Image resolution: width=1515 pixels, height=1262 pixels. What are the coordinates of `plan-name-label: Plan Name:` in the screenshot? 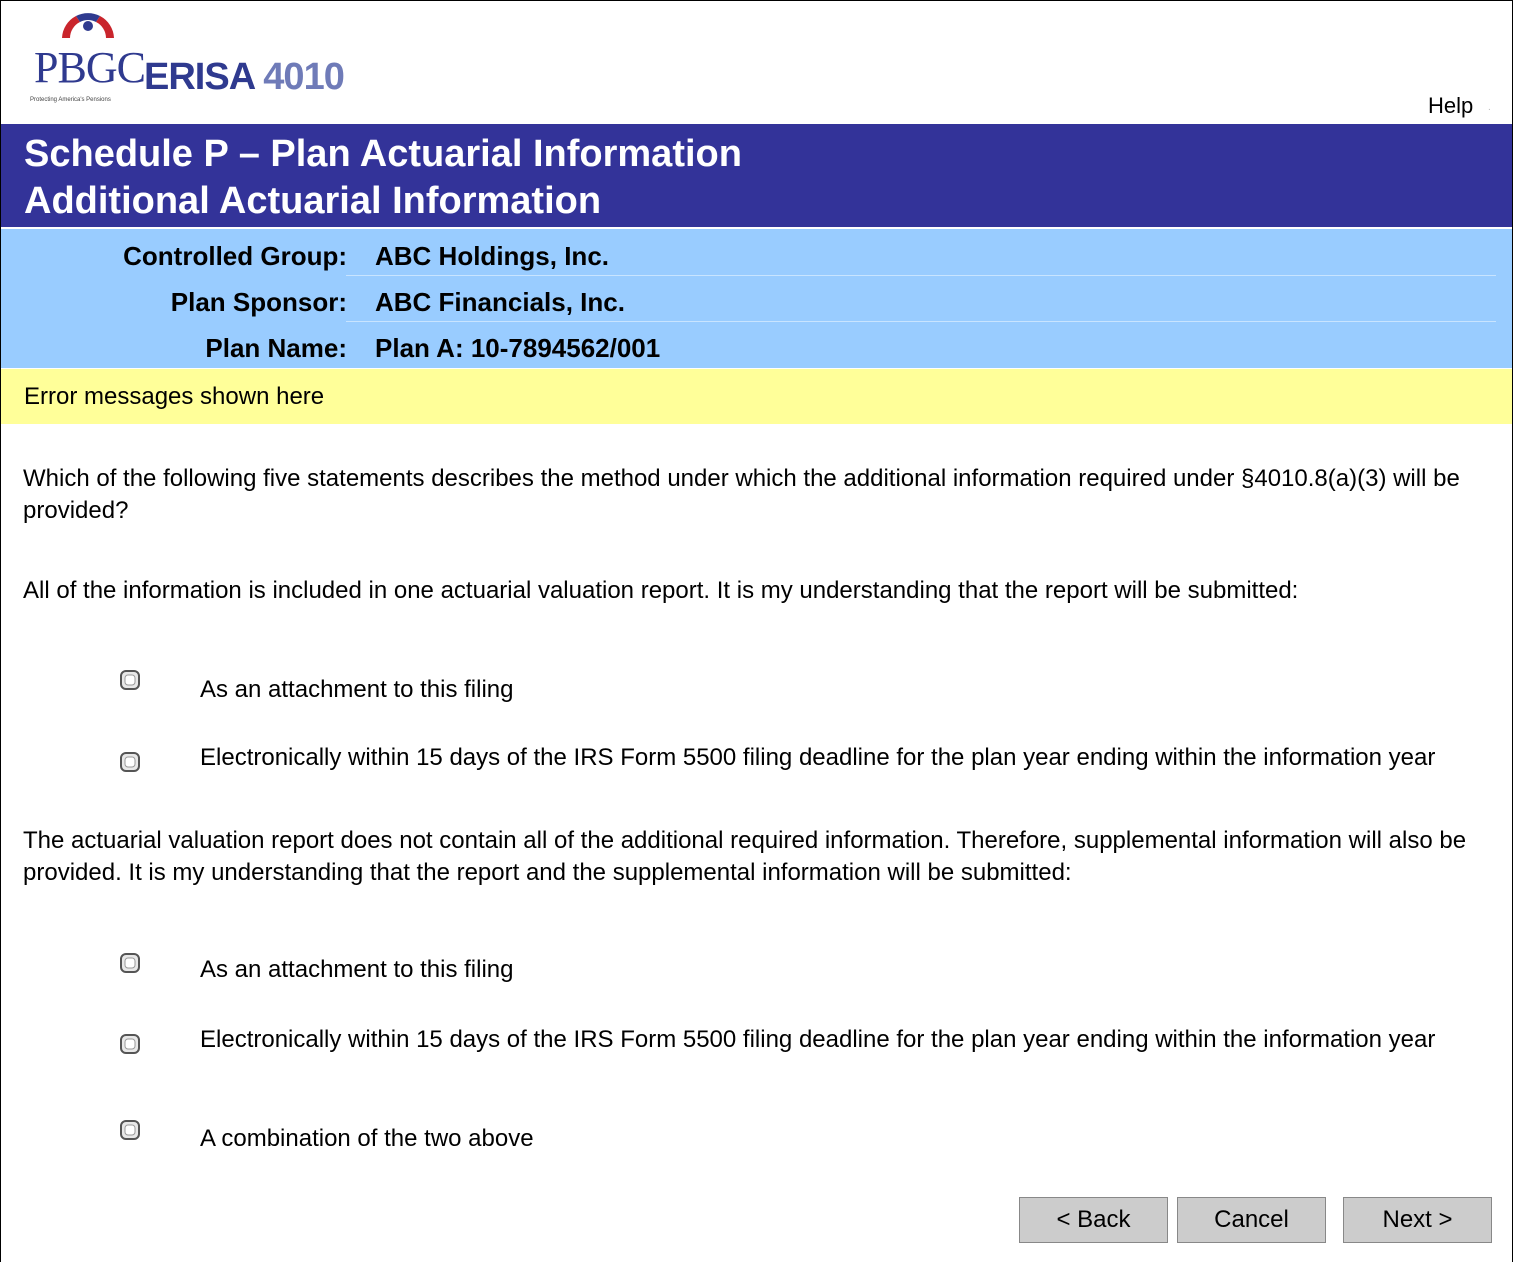 It's located at (276, 348).